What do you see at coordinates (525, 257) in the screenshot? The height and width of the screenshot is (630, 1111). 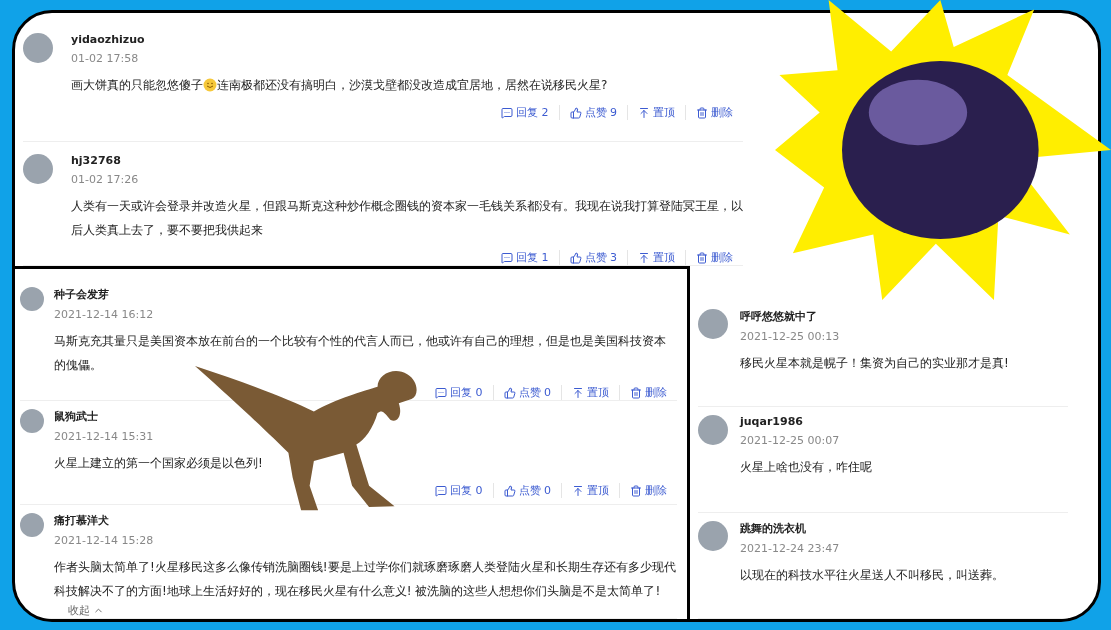 I see `reply-button: 回复 1` at bounding box center [525, 257].